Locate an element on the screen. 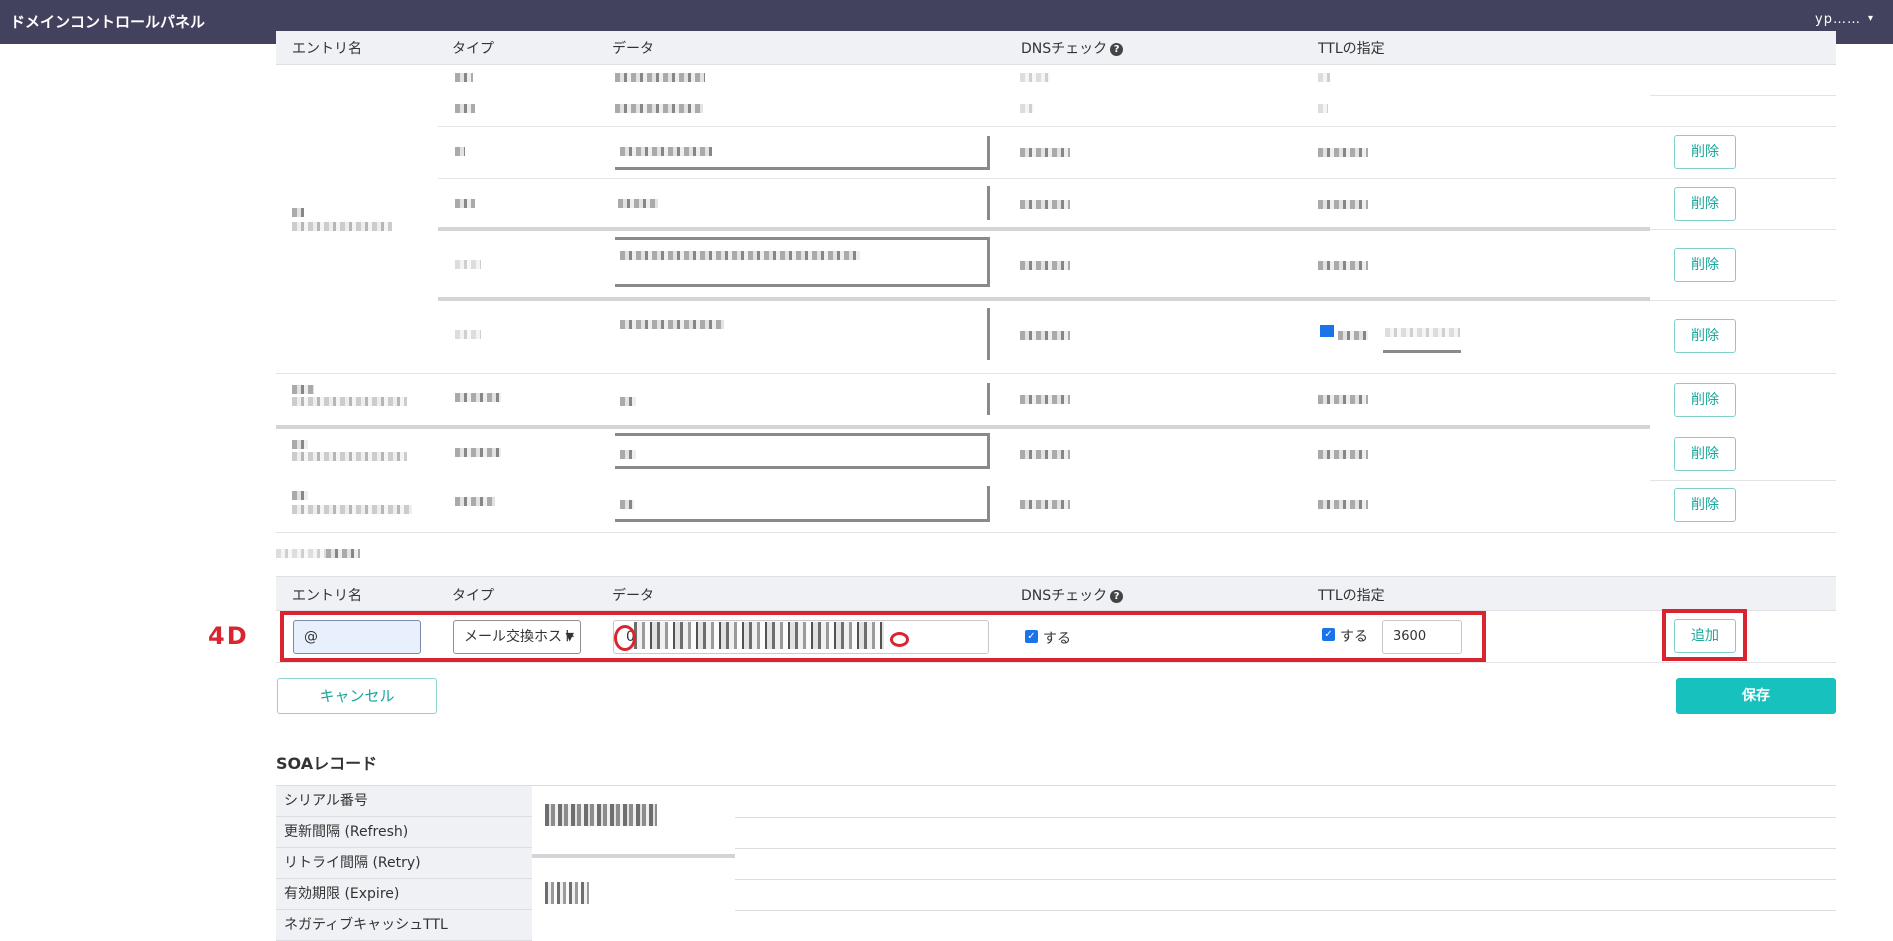 Image resolution: width=1893 pixels, height=941 pixels. chevron-down-icon: ▼ is located at coordinates (569, 636).